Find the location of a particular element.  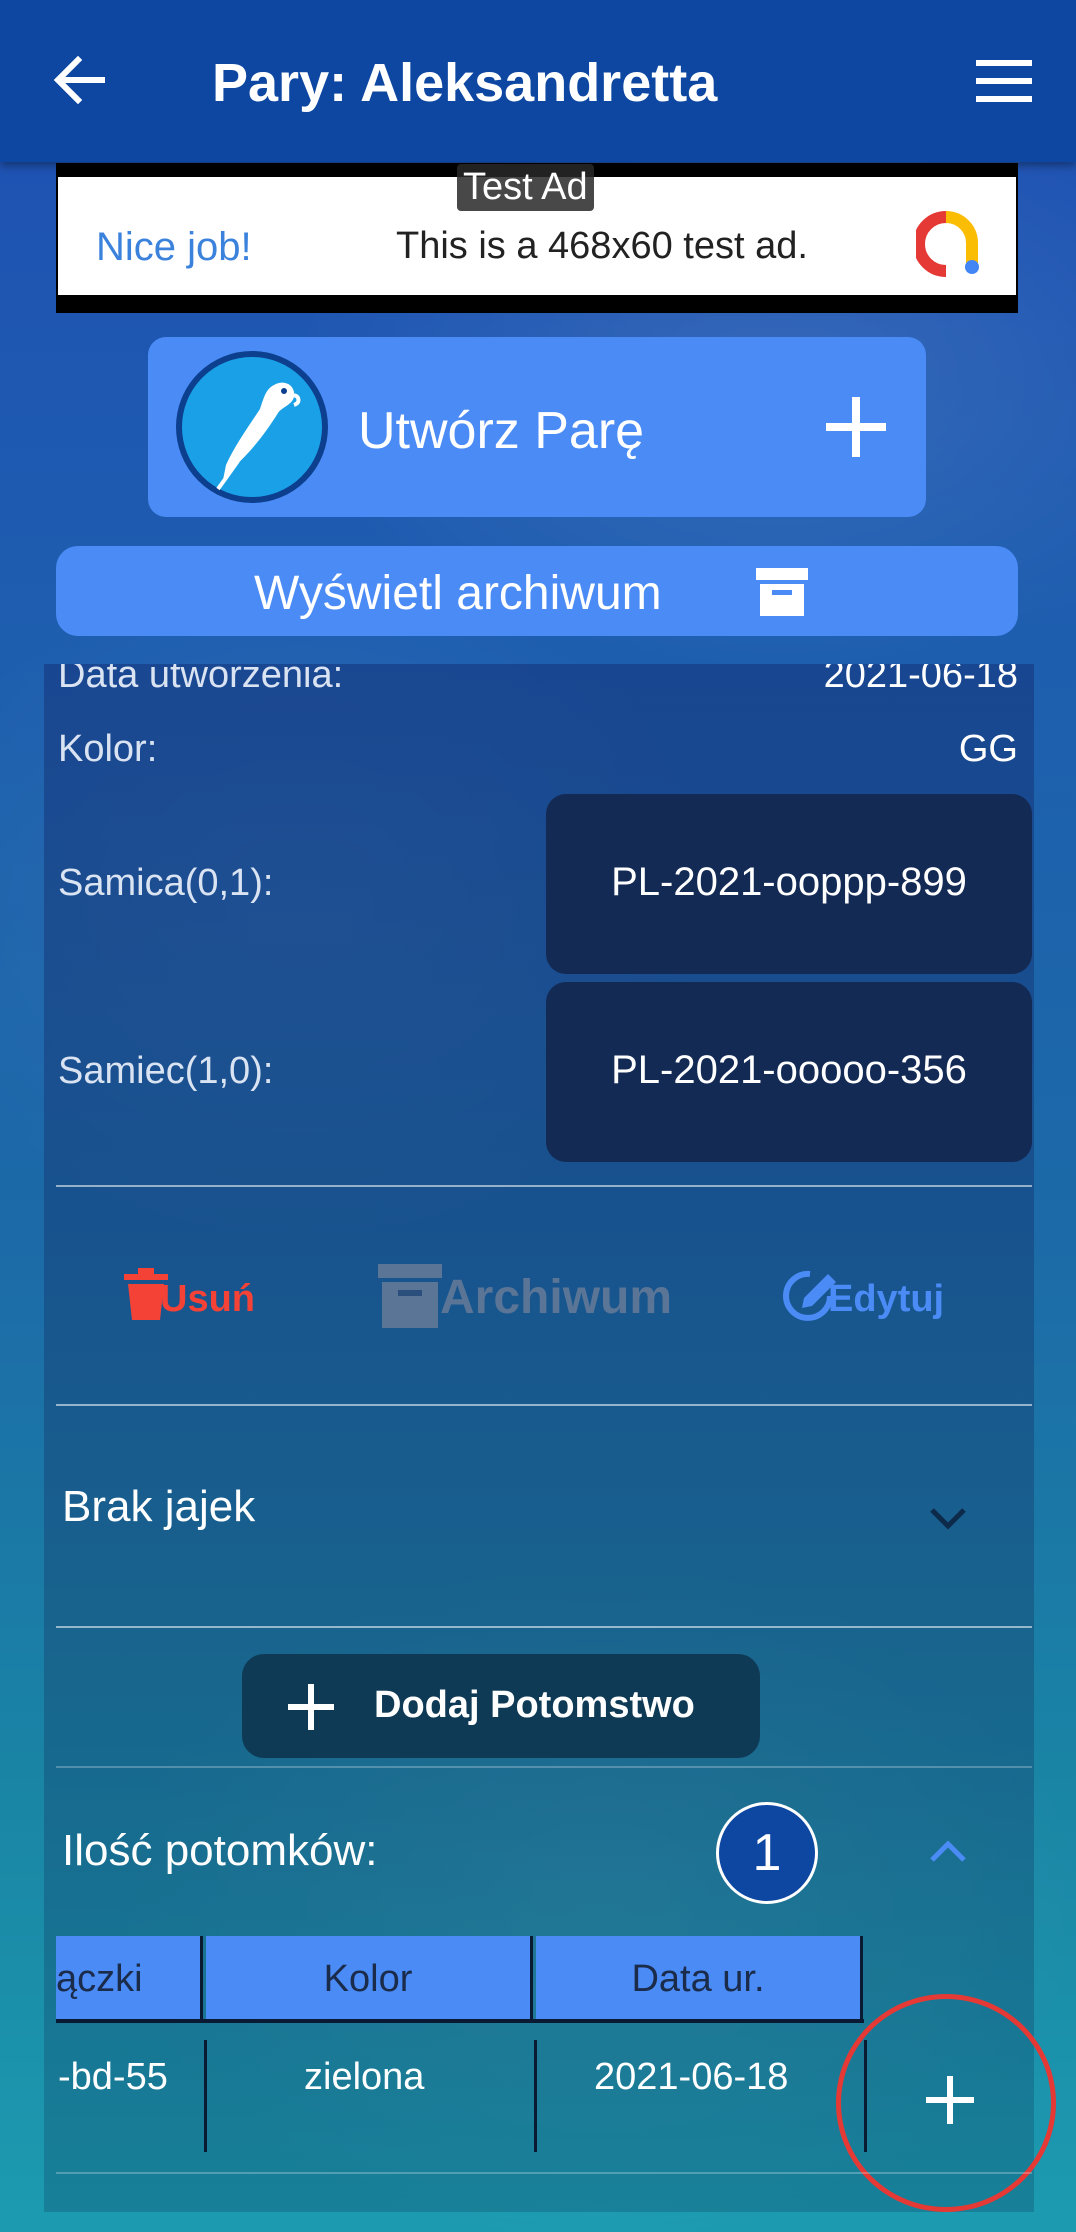

ad-badge: Test Ad is located at coordinates (525, 187).